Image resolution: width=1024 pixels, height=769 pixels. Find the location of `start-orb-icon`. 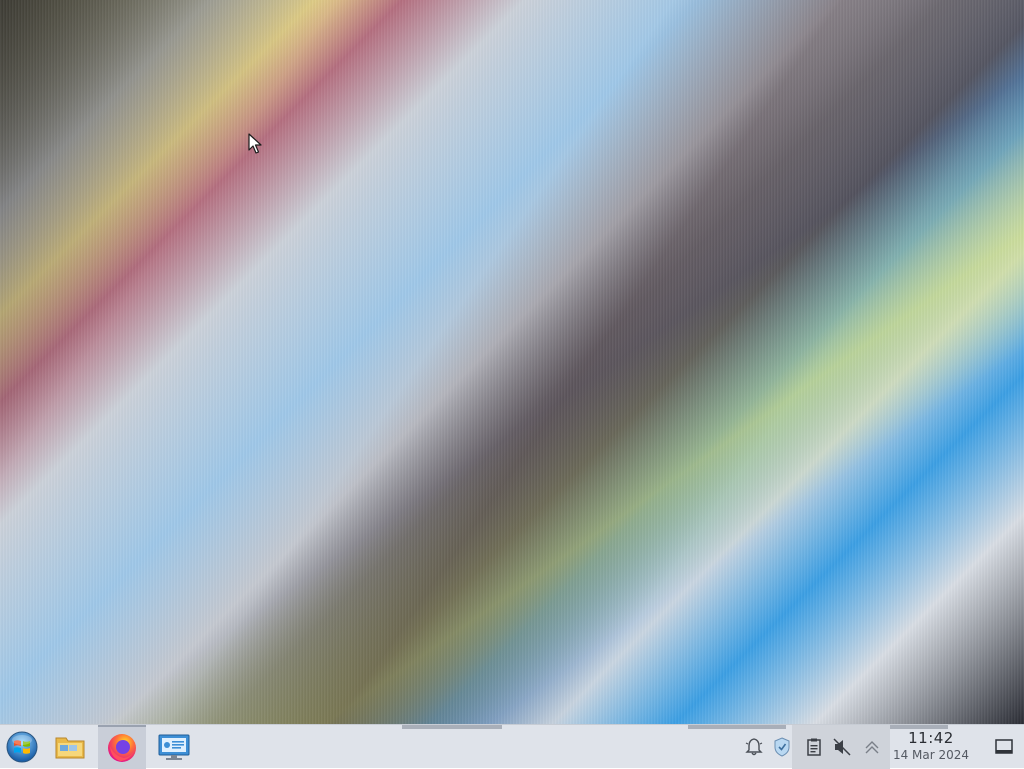

start-orb-icon is located at coordinates (22, 747).